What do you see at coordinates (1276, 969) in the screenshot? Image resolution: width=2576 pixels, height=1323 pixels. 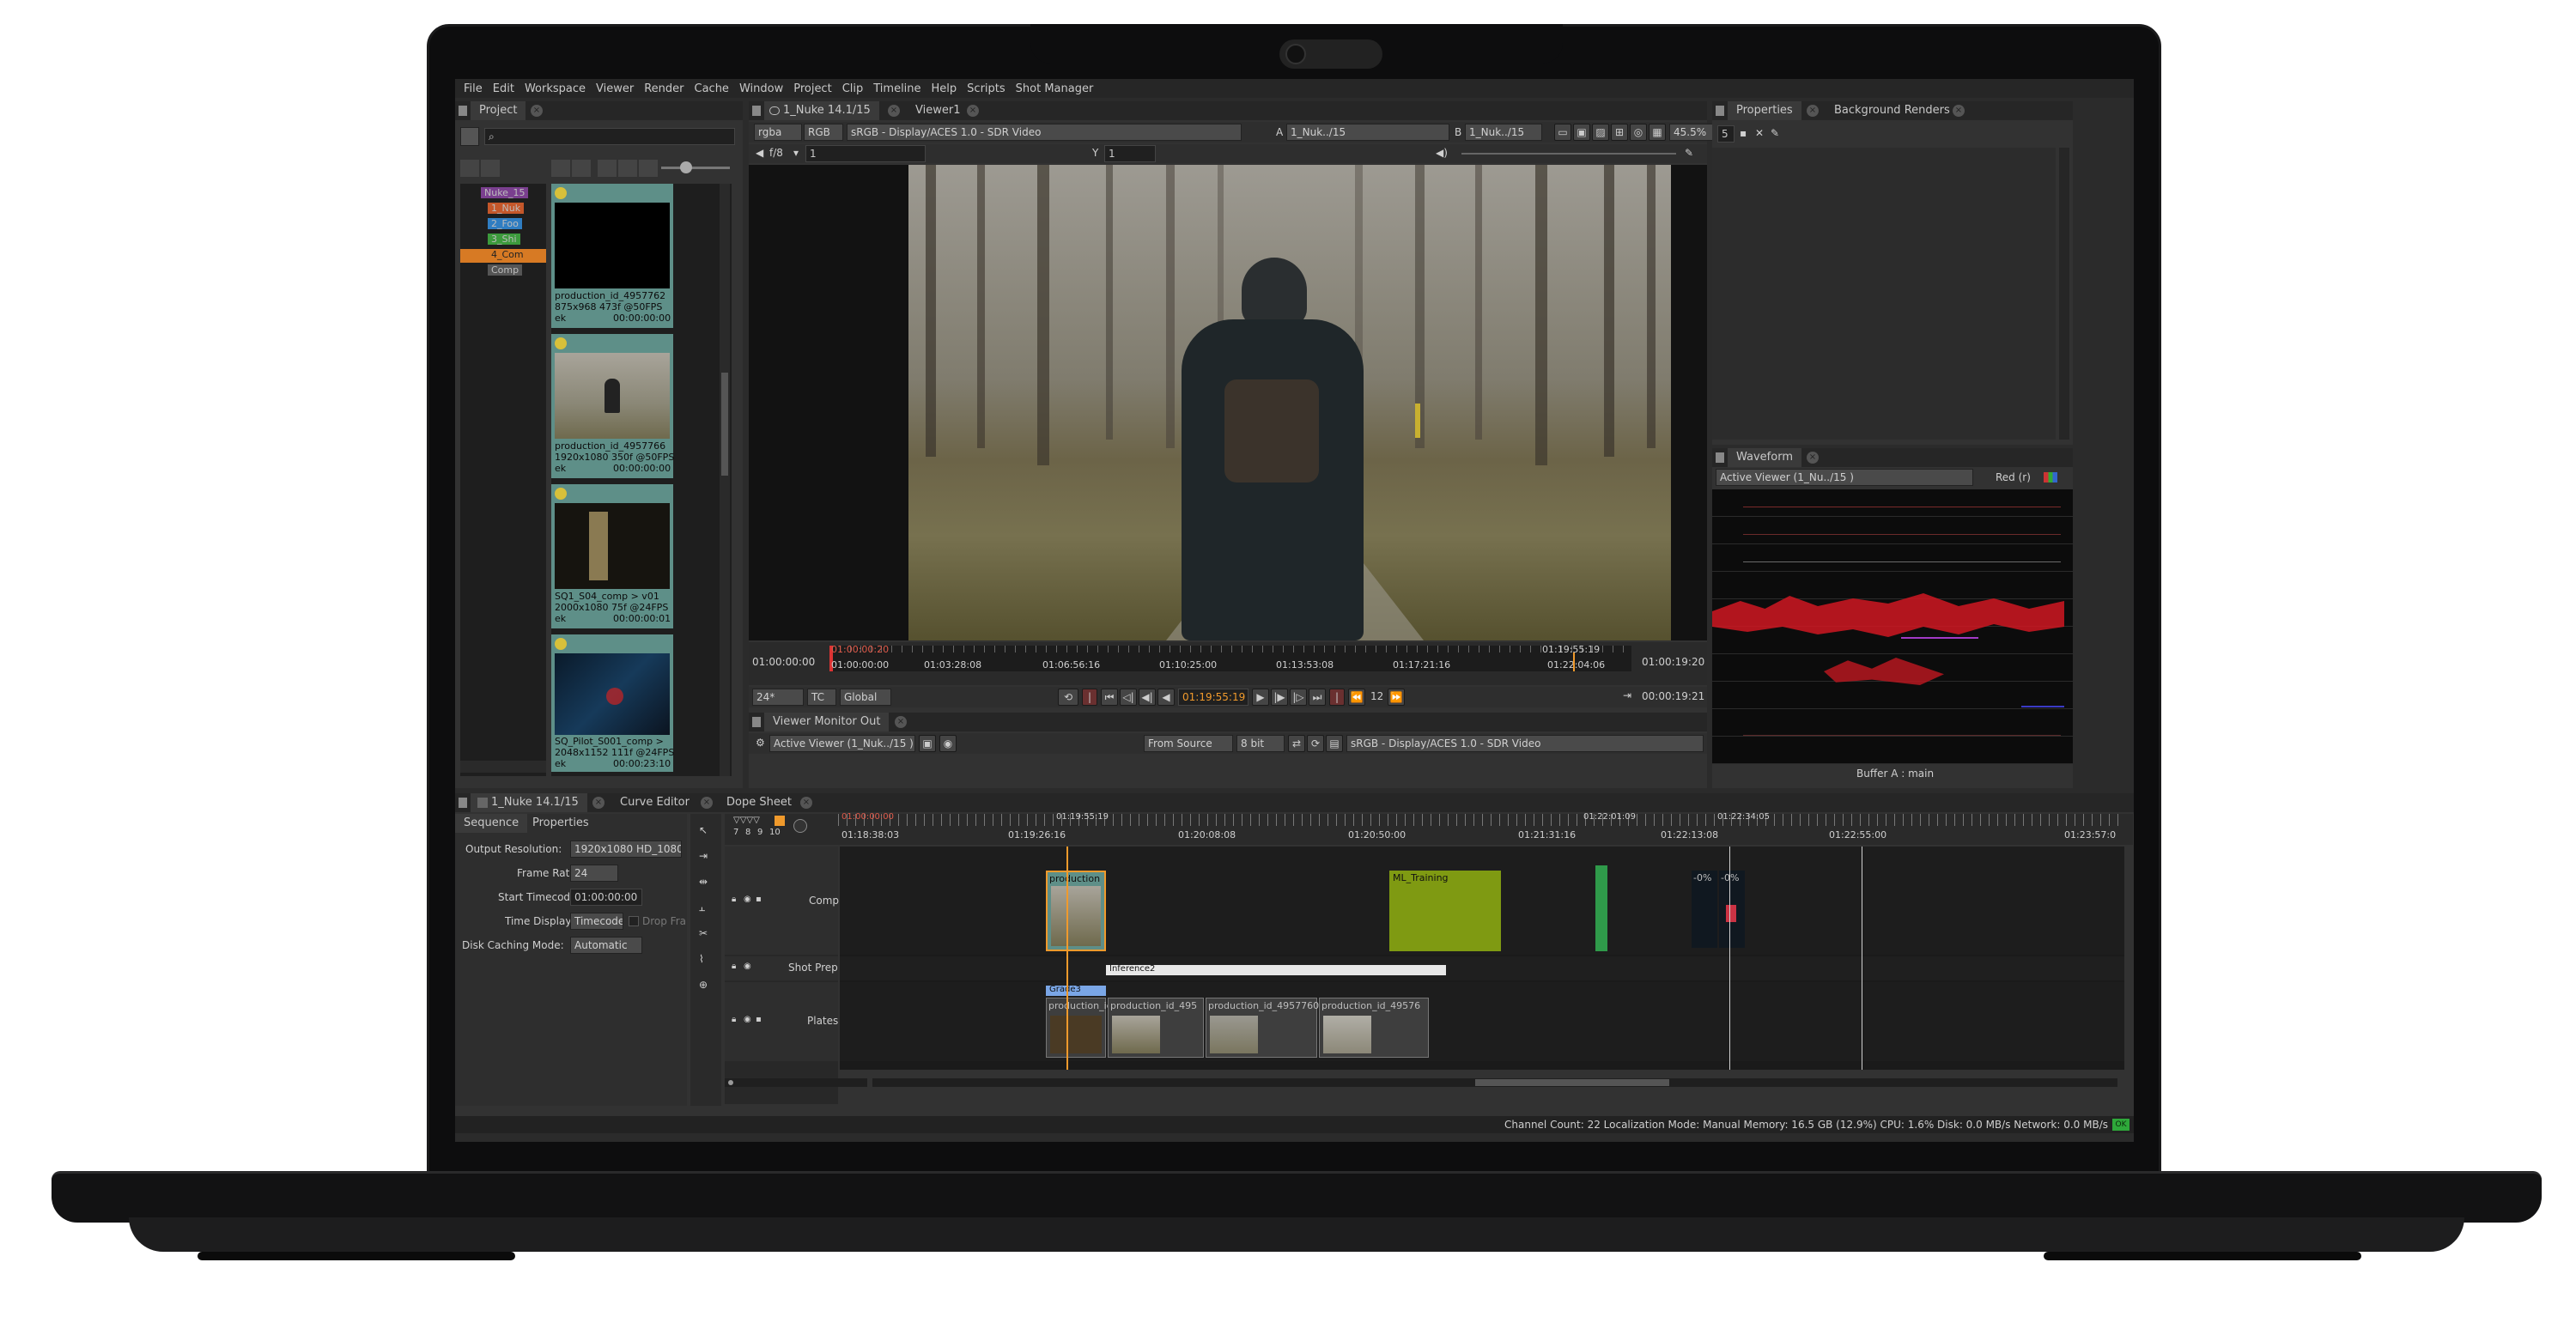 I see `inference-clip: Inference2` at bounding box center [1276, 969].